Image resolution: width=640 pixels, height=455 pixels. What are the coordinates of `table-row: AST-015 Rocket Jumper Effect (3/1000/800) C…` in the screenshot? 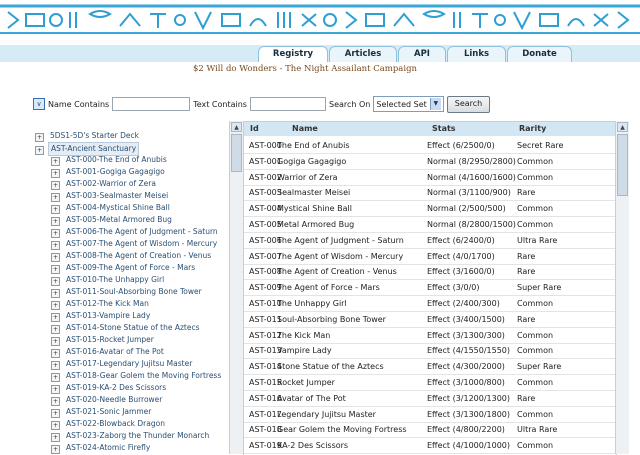 It's located at (430, 383).